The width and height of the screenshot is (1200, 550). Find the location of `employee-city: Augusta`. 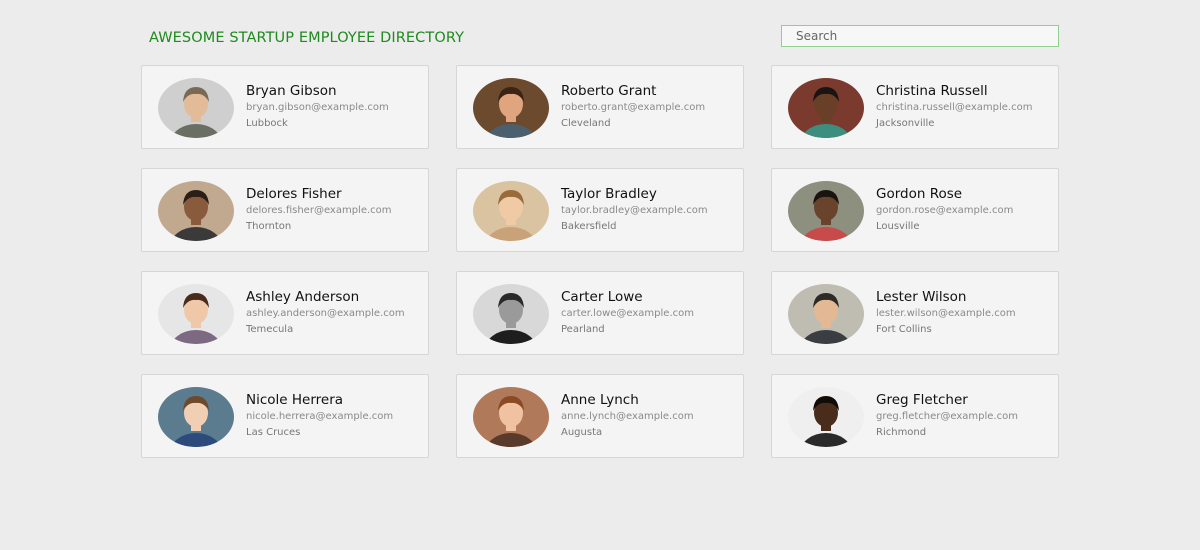

employee-city: Augusta is located at coordinates (582, 432).